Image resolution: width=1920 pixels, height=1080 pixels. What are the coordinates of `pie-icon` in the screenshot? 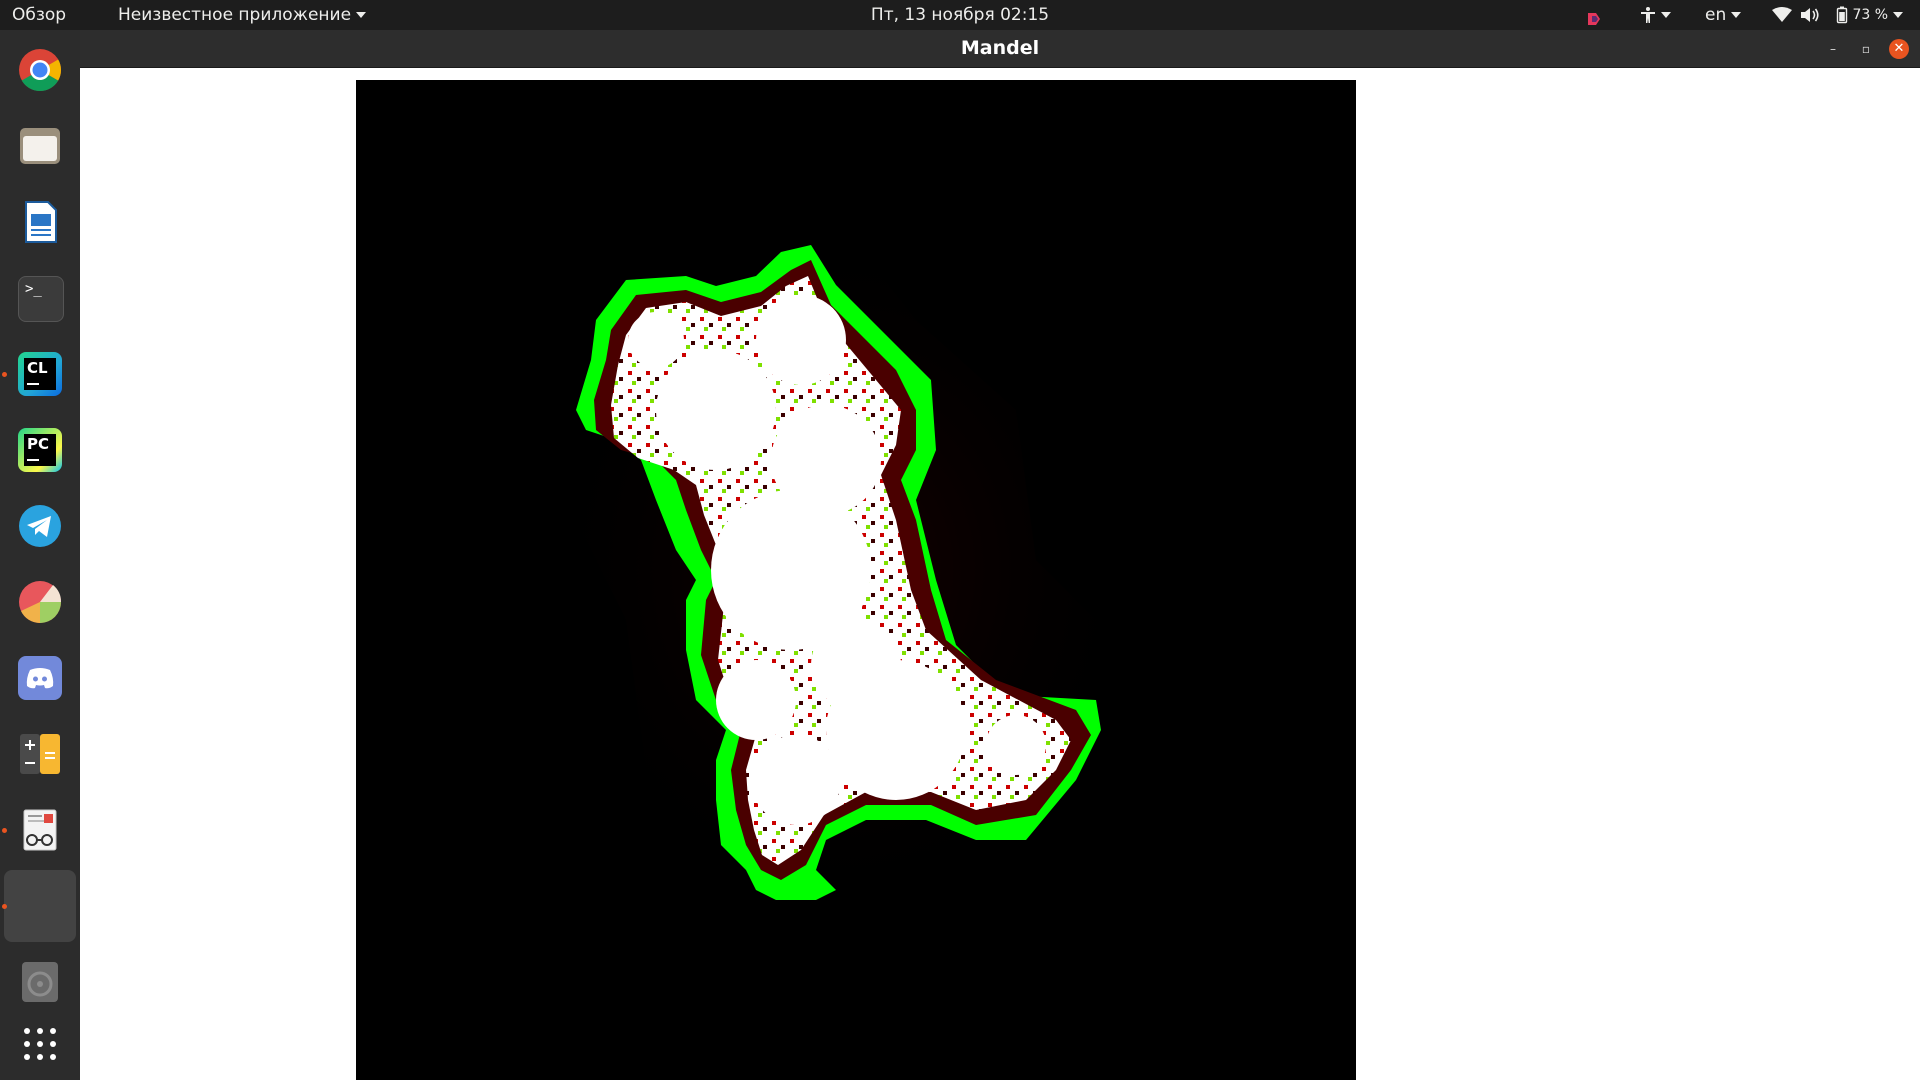 It's located at (40, 602).